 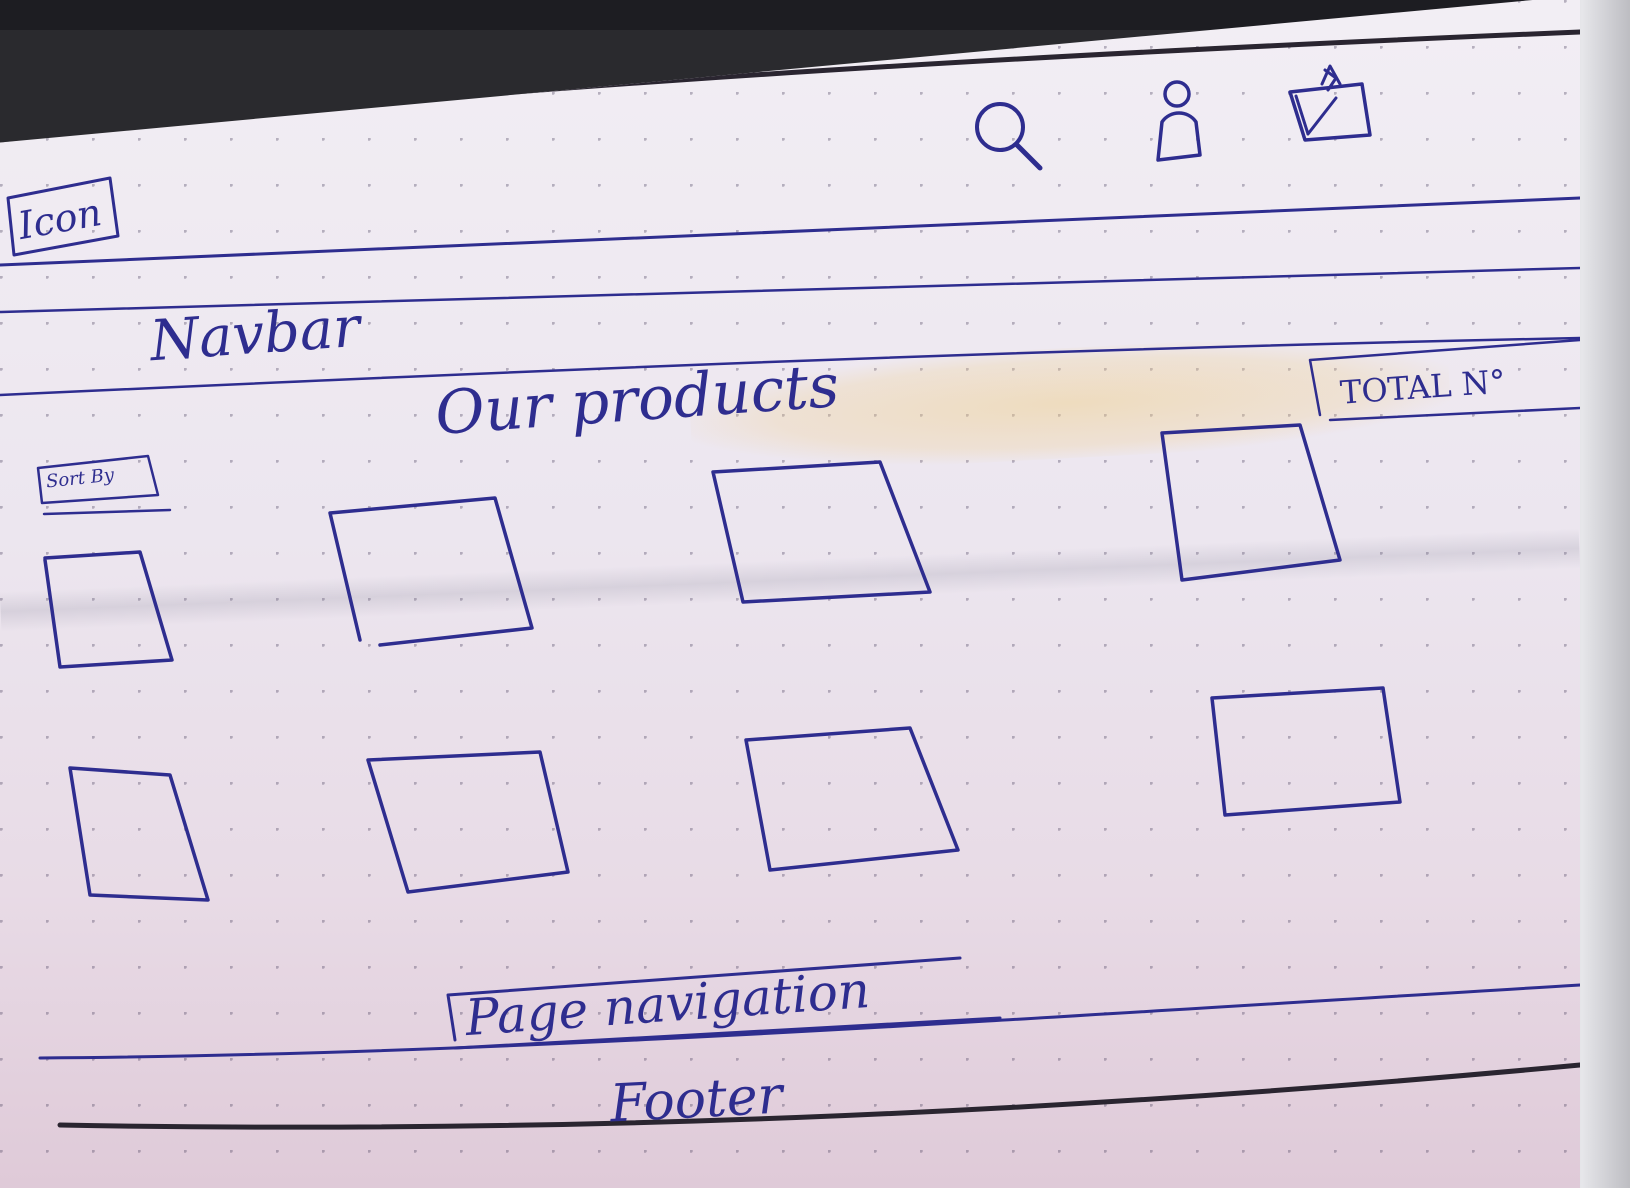 I want to click on footer-bottom-line, so click(x=818, y=1096).